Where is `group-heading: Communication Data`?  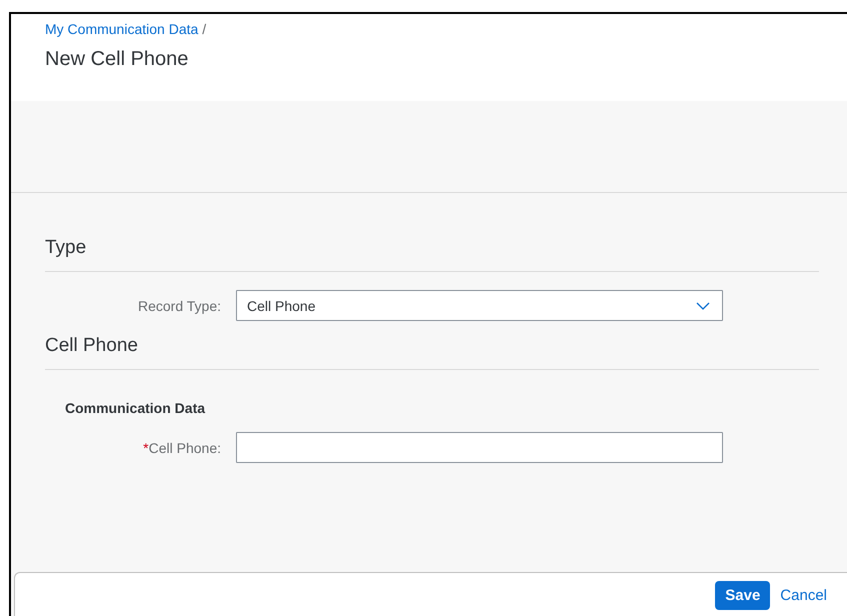 group-heading: Communication Data is located at coordinates (135, 407).